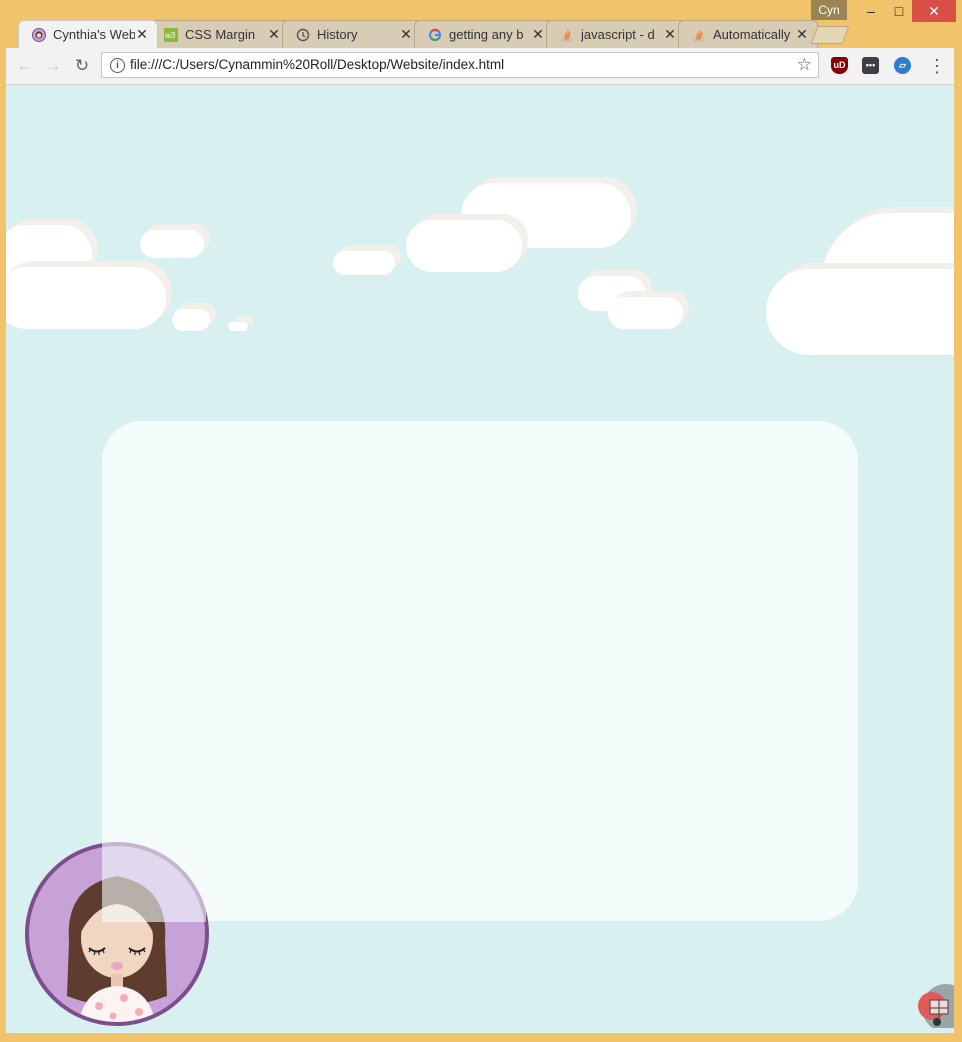 The image size is (962, 1042). What do you see at coordinates (94, 34) in the screenshot?
I see `tab-title: Cynthia's Website` at bounding box center [94, 34].